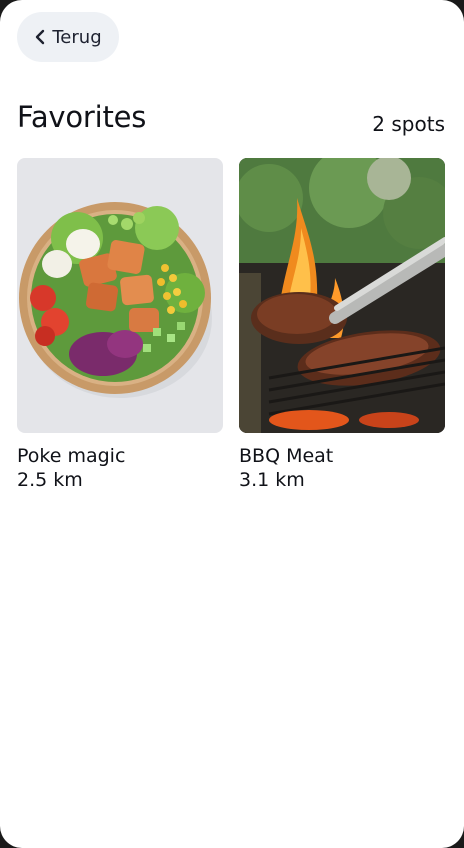 The width and height of the screenshot is (464, 848). What do you see at coordinates (82, 117) in the screenshot?
I see `page-title: Favorites` at bounding box center [82, 117].